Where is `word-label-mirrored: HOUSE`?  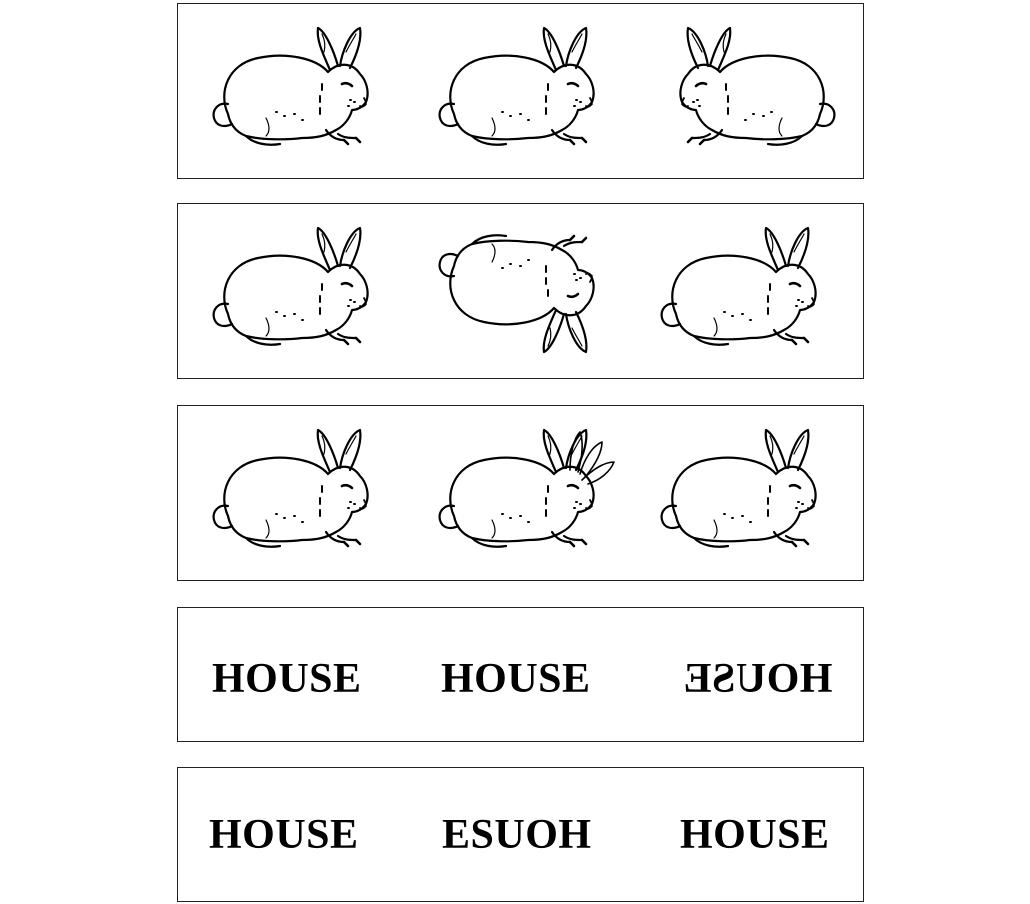
word-label-mirrored: HOUSE is located at coordinates (758, 679).